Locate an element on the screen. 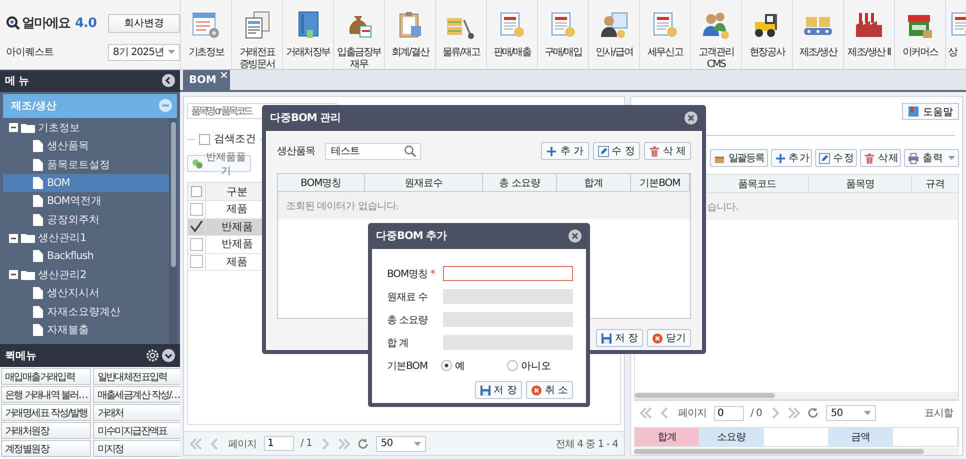 The width and height of the screenshot is (966, 459). column-header: 원재료수 is located at coordinates (423, 182).